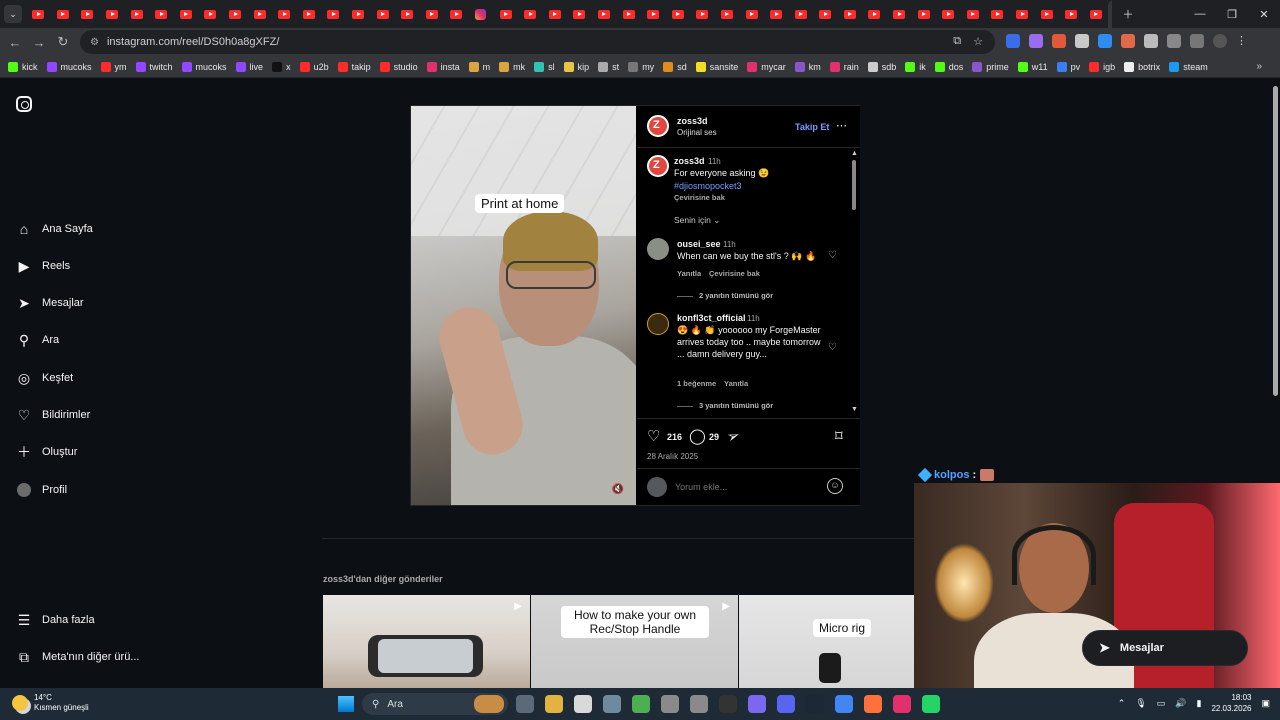 The width and height of the screenshot is (1280, 720). I want to click on site-info-icon: ⚙, so click(94, 42).